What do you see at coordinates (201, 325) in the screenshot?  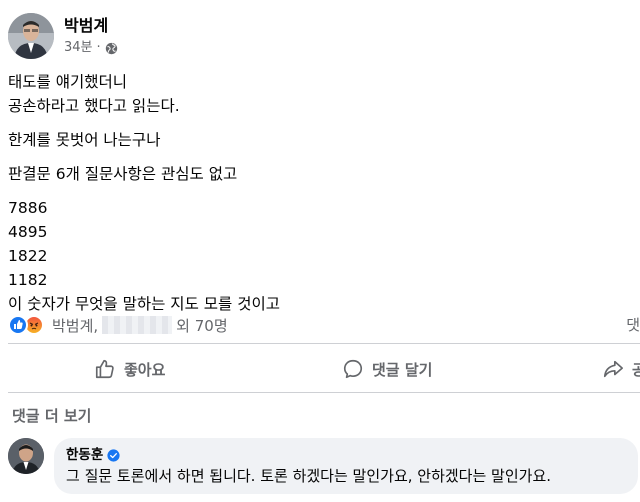 I see `reaction-count: 외 70명` at bounding box center [201, 325].